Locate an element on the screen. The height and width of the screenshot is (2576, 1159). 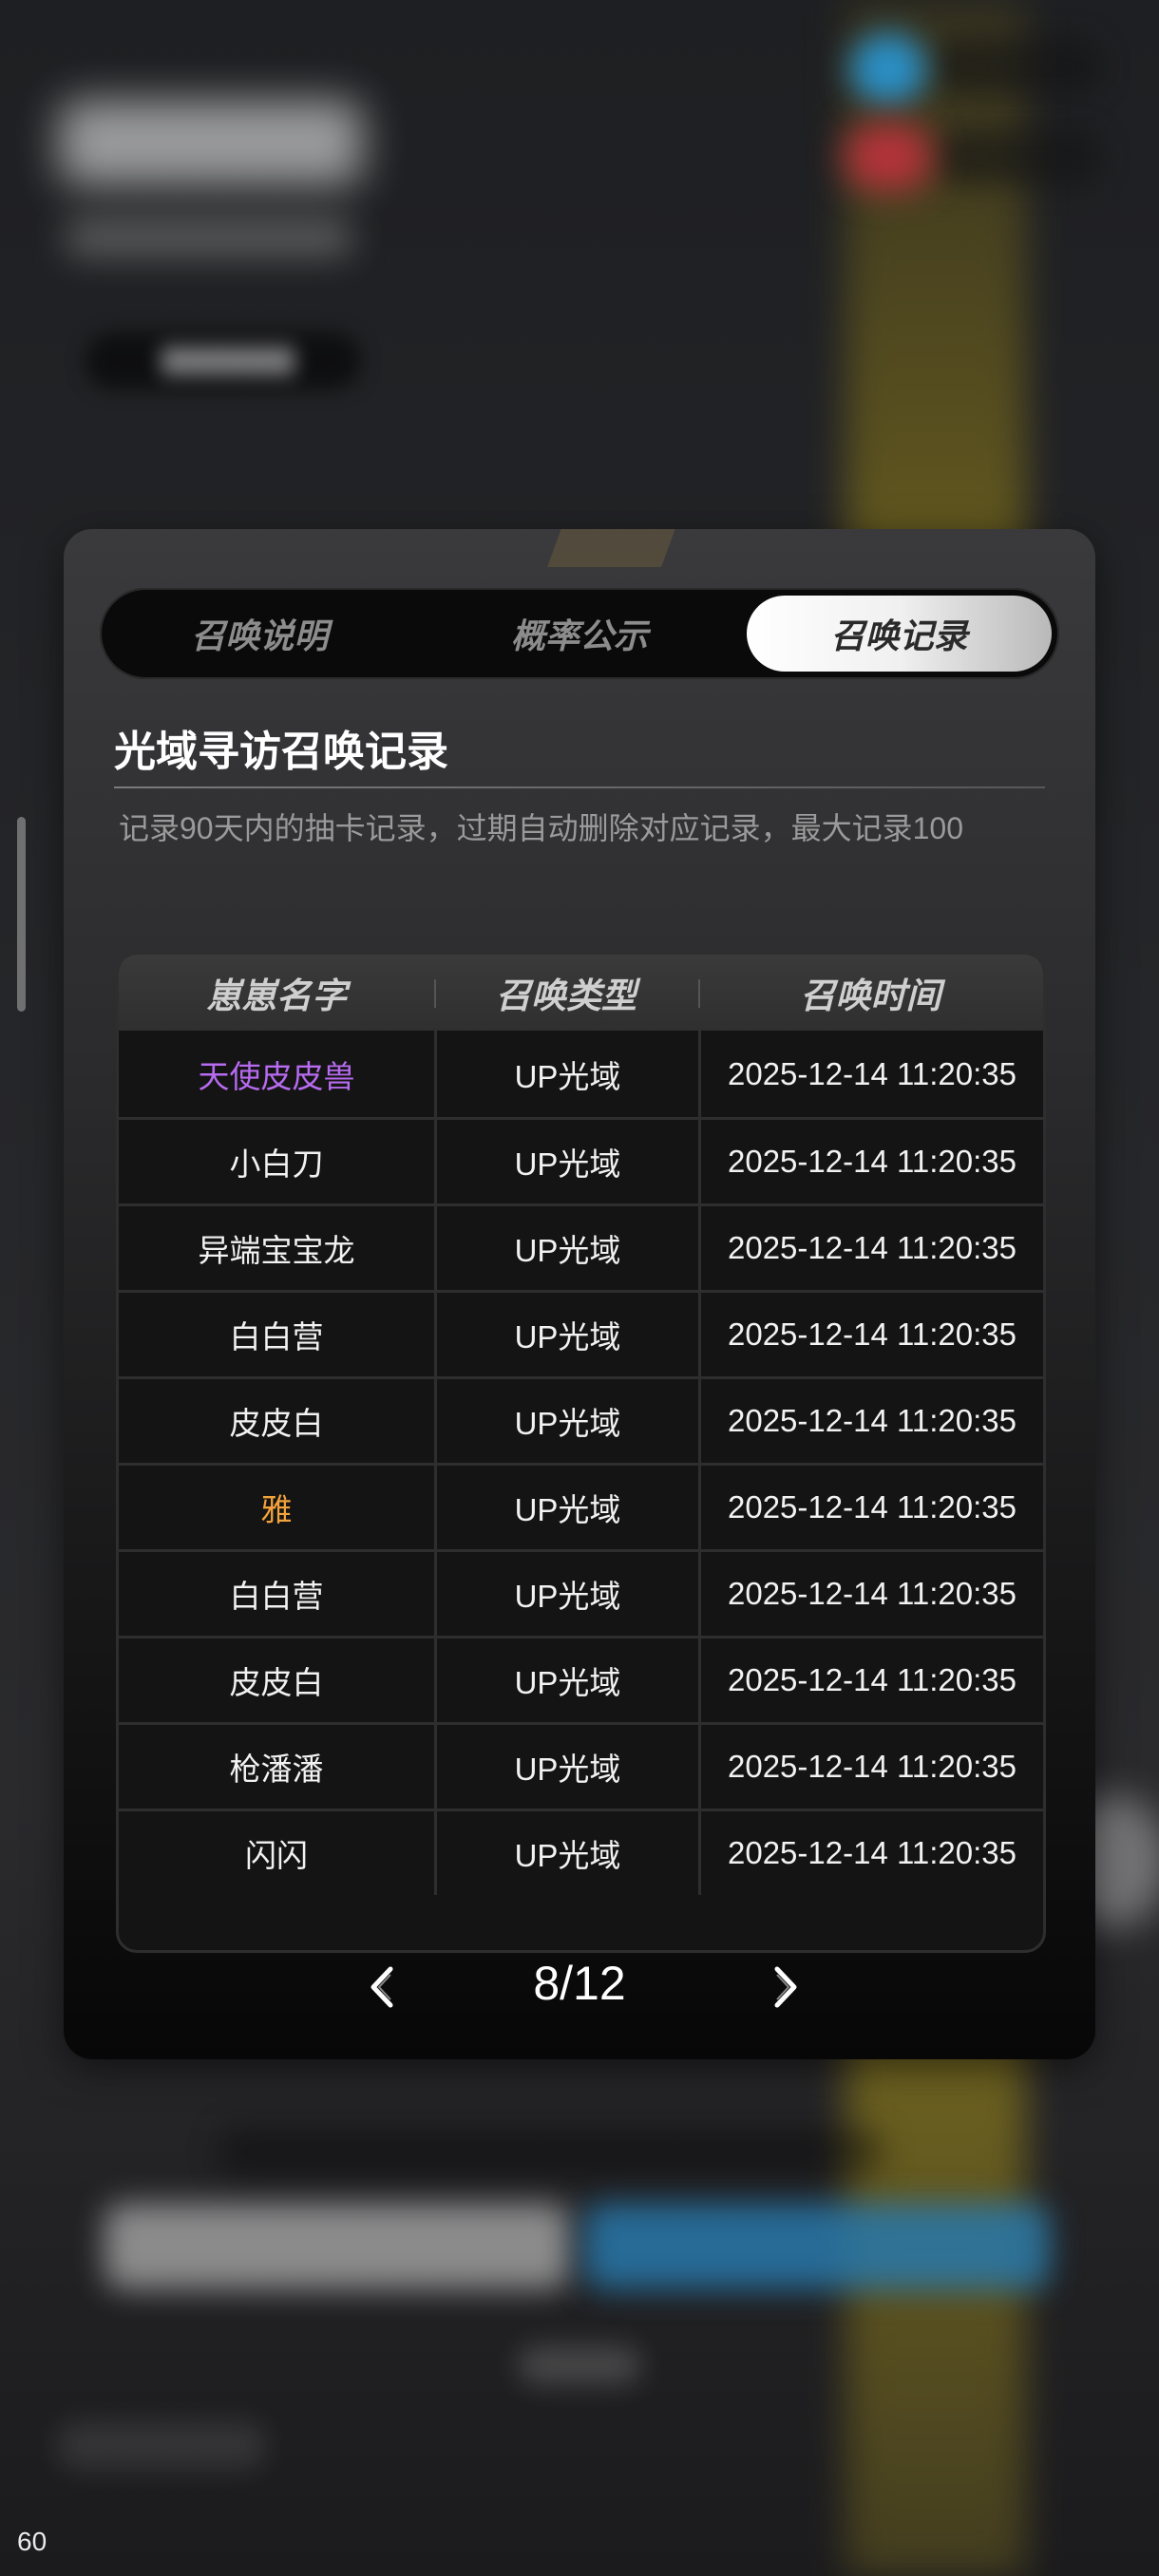
title-divider is located at coordinates (579, 787).